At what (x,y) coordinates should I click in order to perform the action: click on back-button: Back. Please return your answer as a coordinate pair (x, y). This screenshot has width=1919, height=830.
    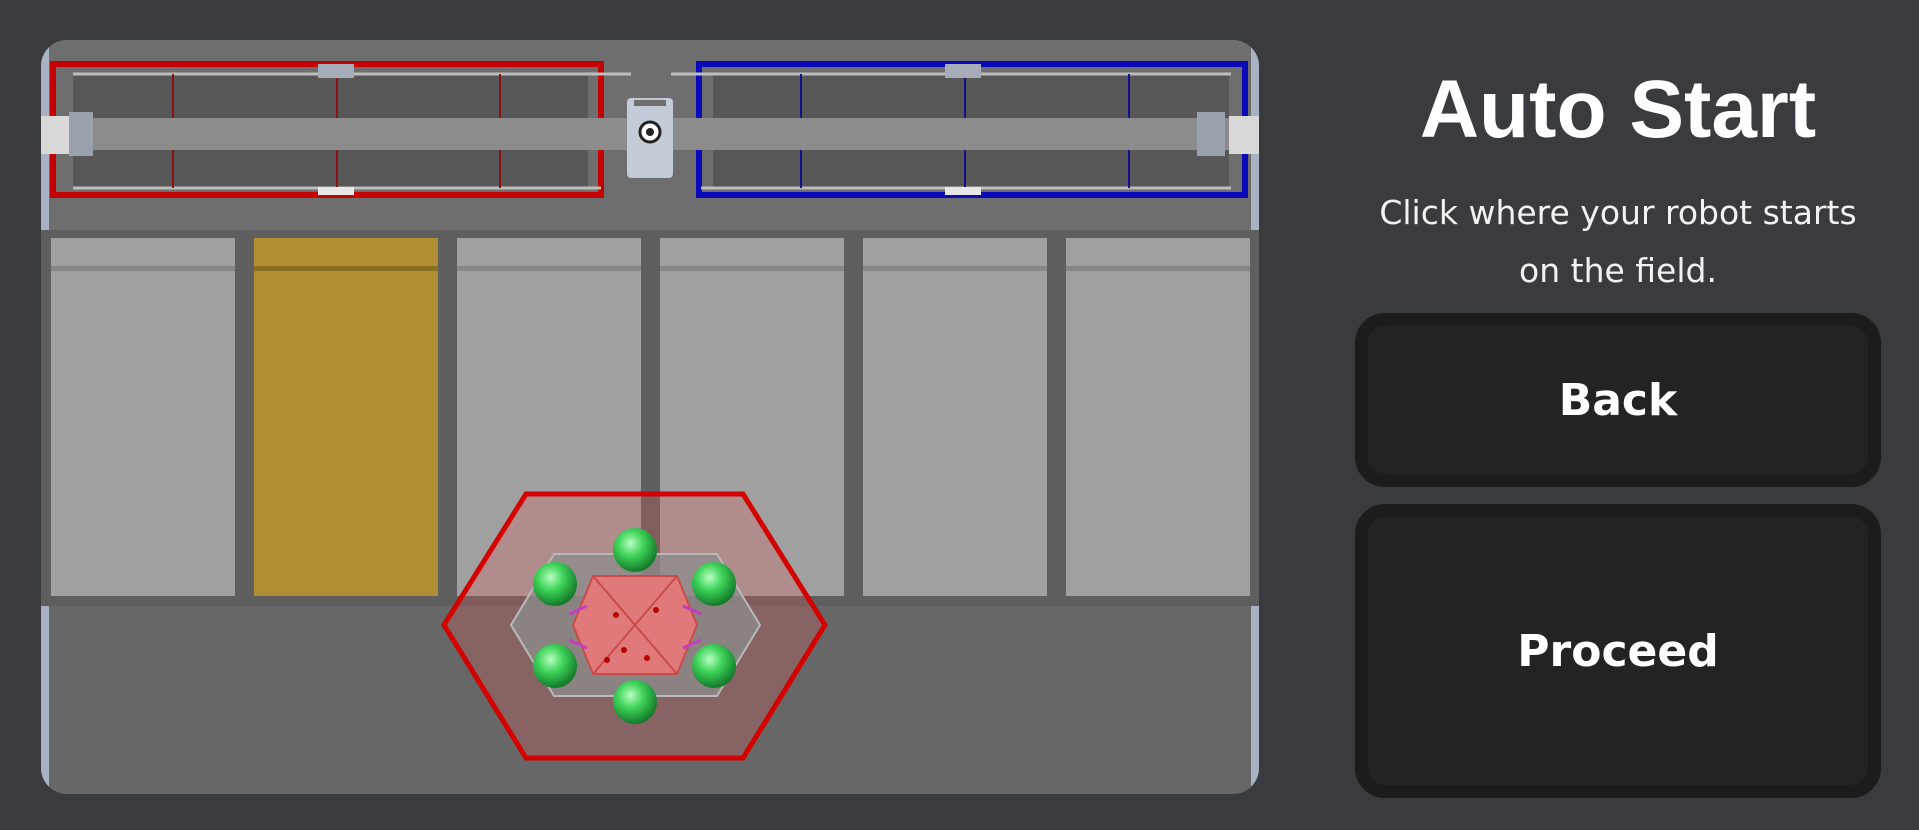
    Looking at the image, I should click on (1618, 400).